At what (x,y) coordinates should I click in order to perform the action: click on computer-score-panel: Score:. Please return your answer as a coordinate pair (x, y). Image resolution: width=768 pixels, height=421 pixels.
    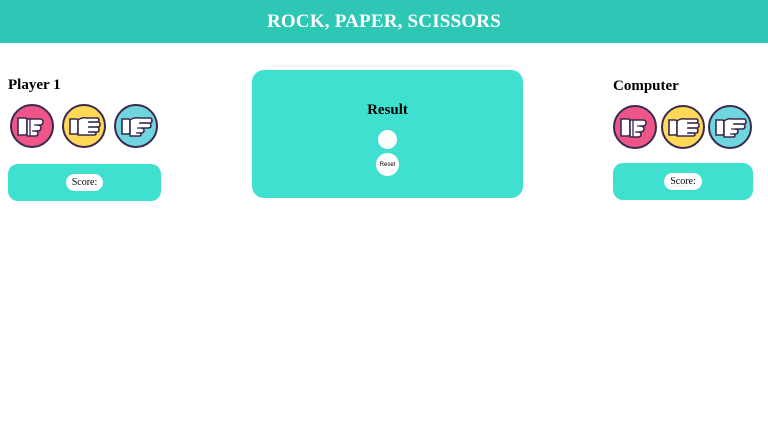
    Looking at the image, I should click on (683, 181).